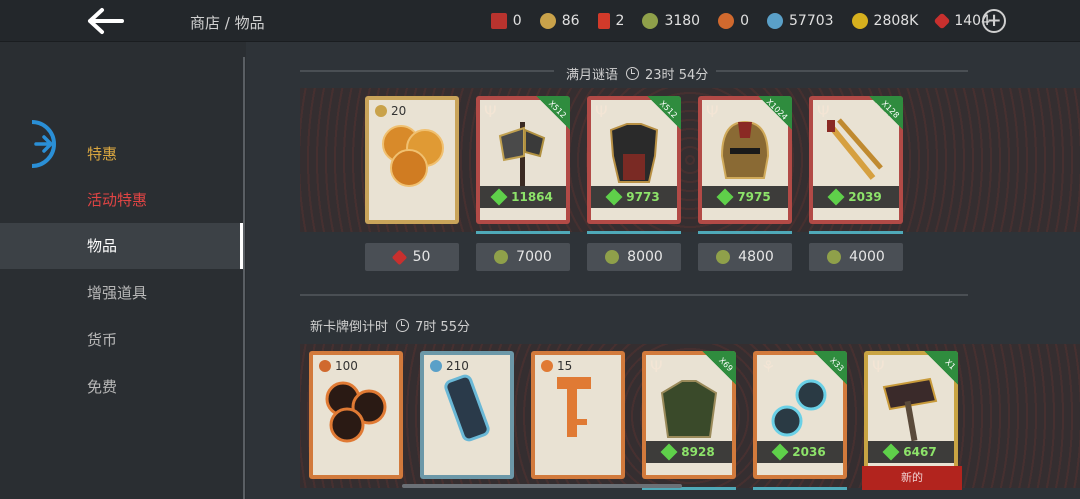 Image resolution: width=1080 pixels, height=499 pixels. I want to click on hammer-art, so click(910, 409).